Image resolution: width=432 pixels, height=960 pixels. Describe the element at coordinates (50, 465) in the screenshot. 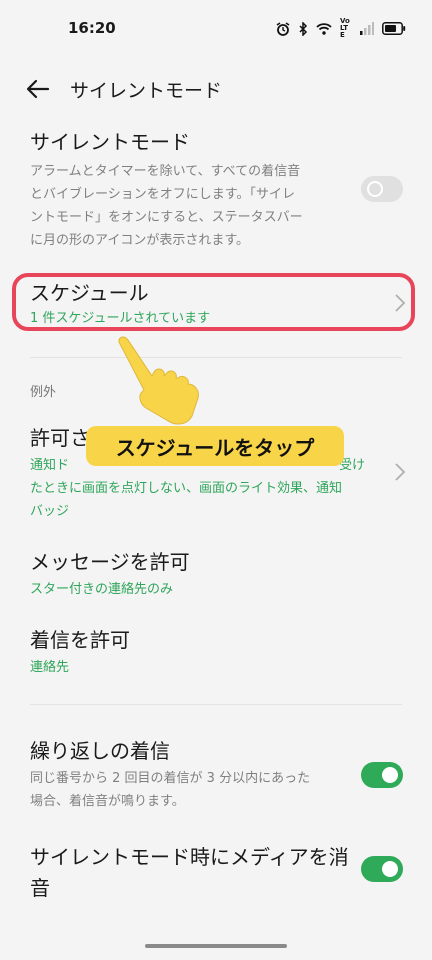

I see `allow-line: 通知ド` at that location.